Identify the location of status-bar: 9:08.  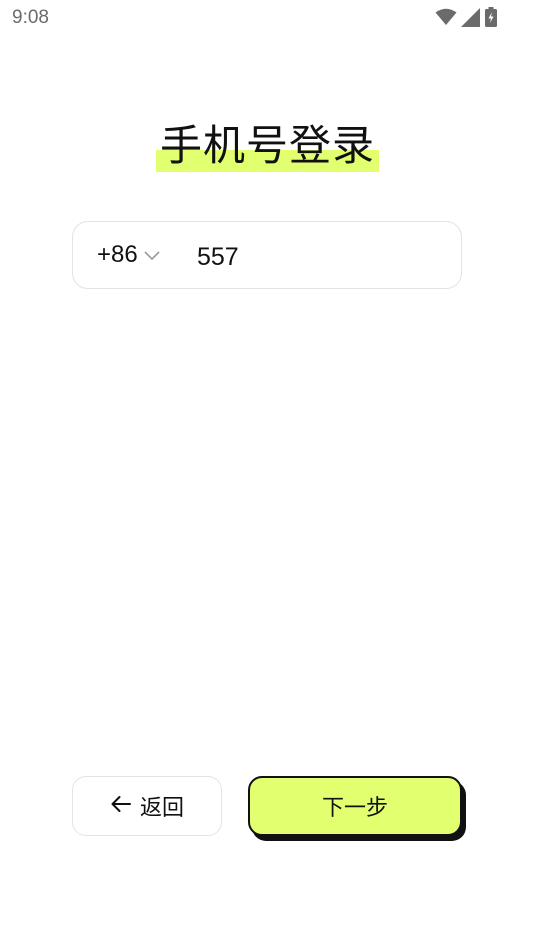
(267, 18).